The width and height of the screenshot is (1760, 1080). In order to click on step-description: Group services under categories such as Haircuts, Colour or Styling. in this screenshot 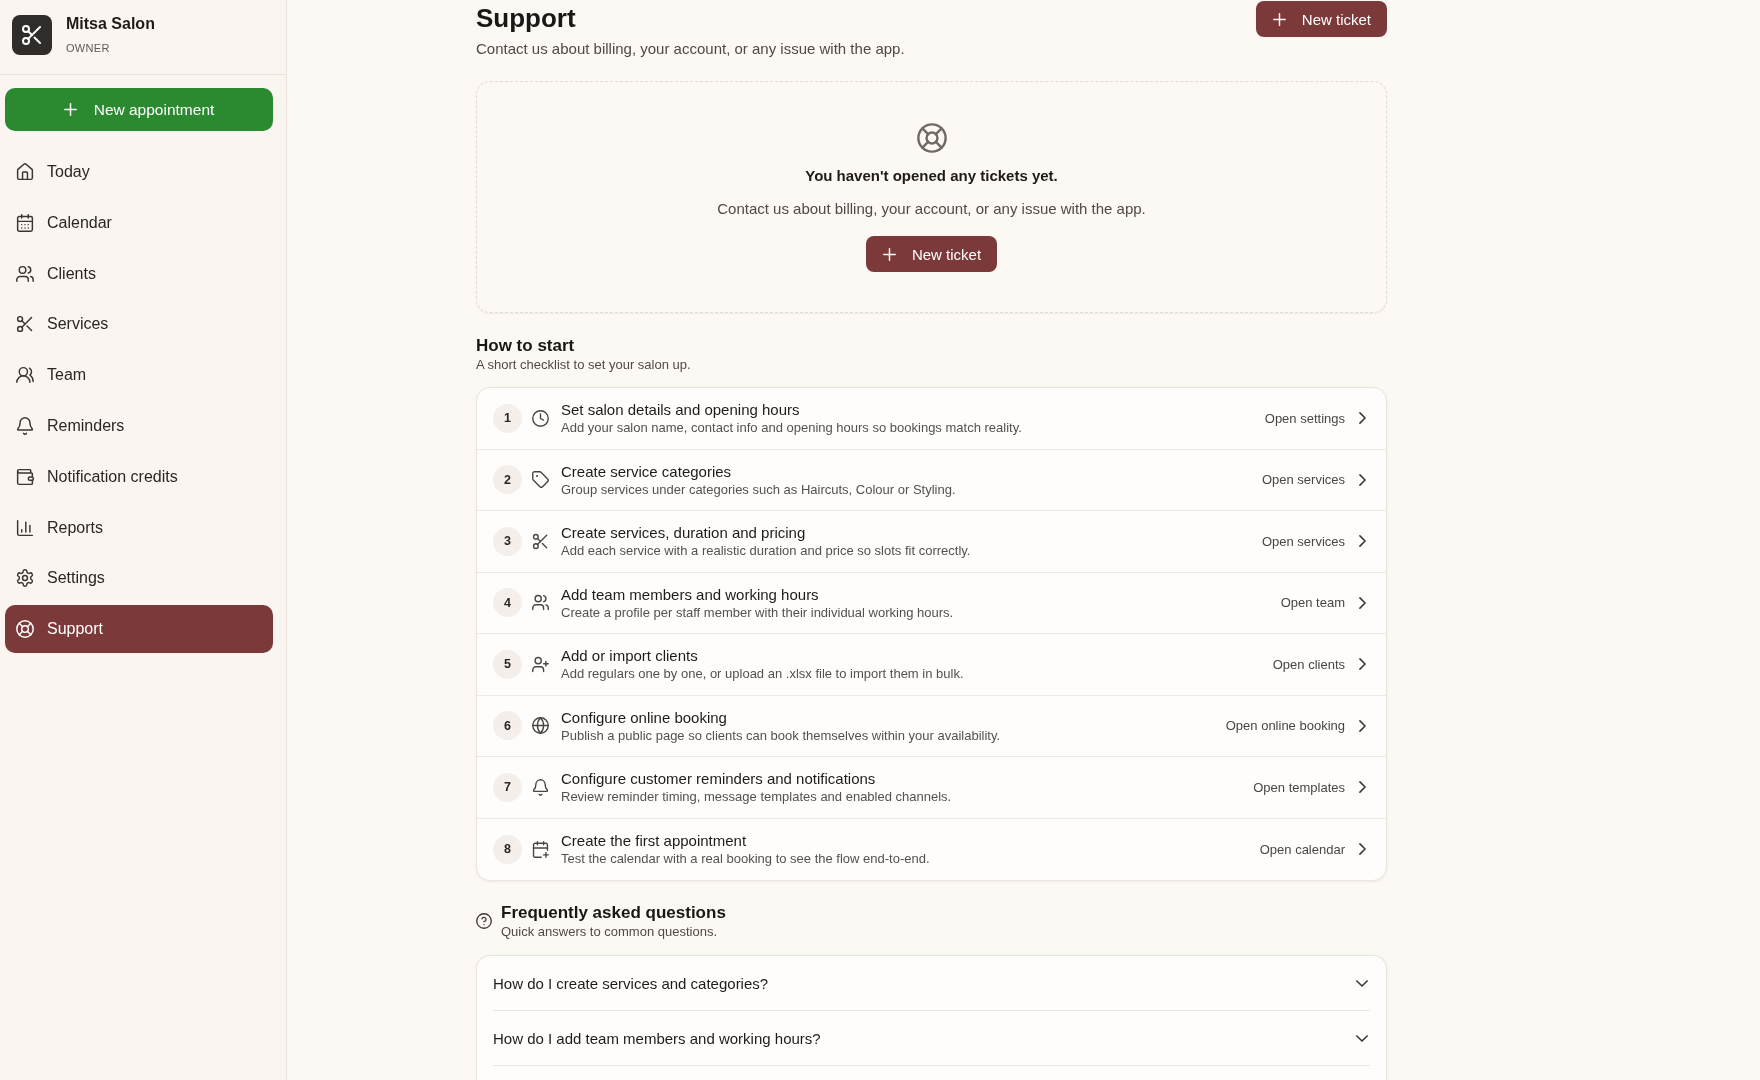, I will do `click(759, 489)`.